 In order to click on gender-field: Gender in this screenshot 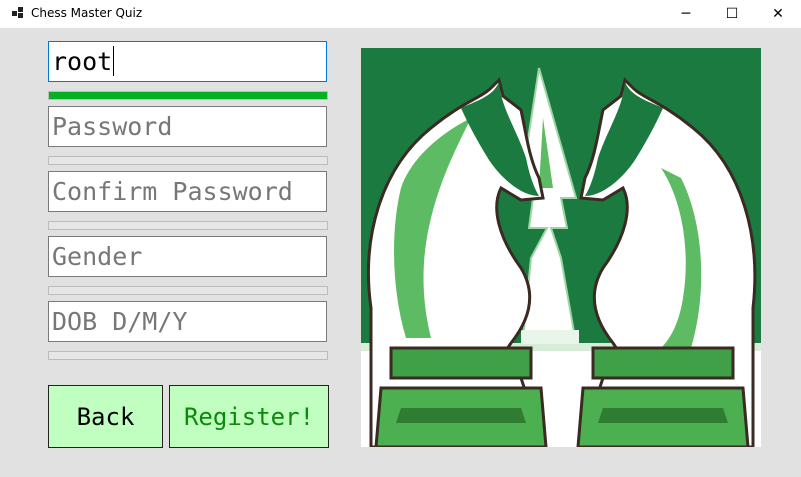, I will do `click(187, 256)`.